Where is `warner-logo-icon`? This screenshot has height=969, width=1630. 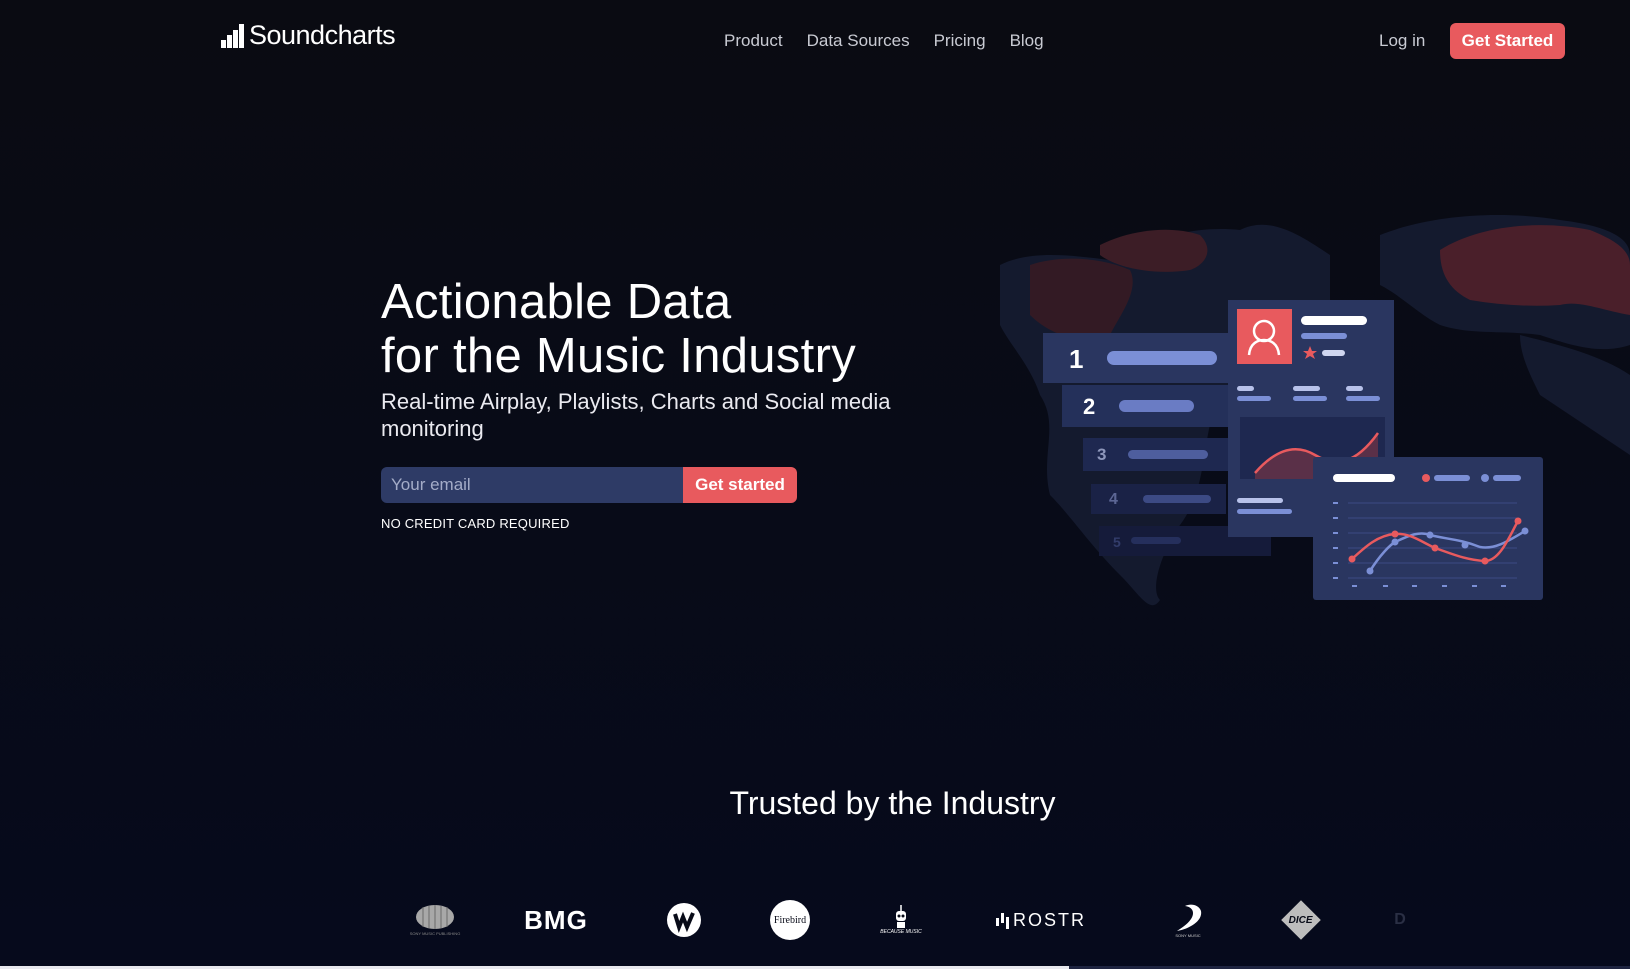
warner-logo-icon is located at coordinates (684, 920).